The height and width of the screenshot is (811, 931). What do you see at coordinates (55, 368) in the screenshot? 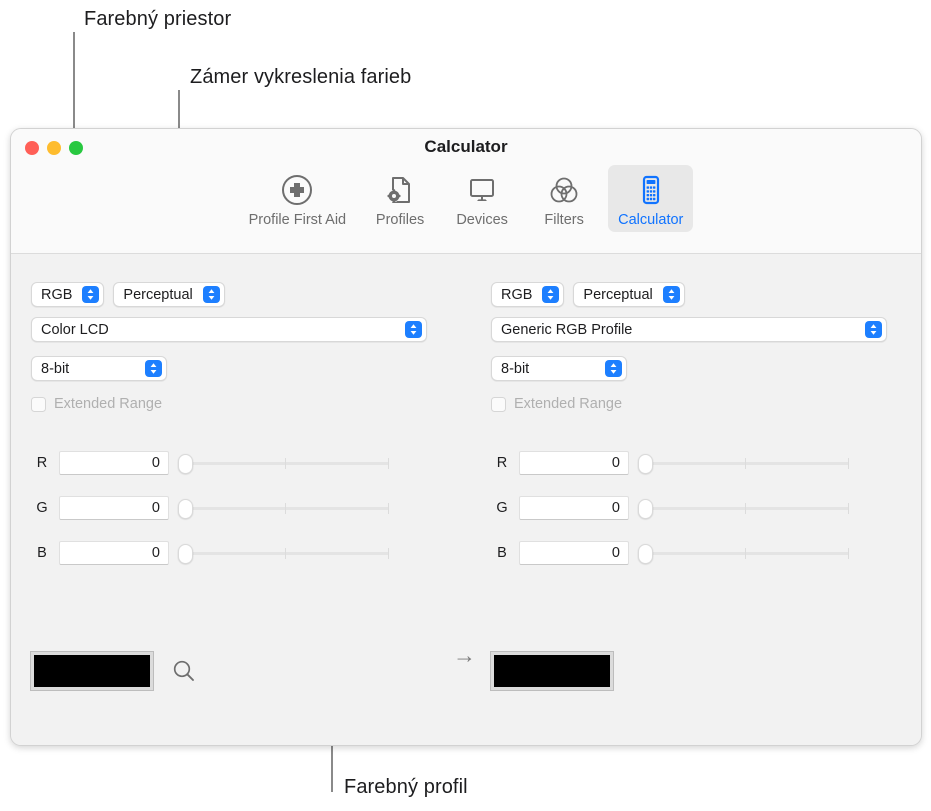
I see `source-bit-depth-value: 8-bit` at bounding box center [55, 368].